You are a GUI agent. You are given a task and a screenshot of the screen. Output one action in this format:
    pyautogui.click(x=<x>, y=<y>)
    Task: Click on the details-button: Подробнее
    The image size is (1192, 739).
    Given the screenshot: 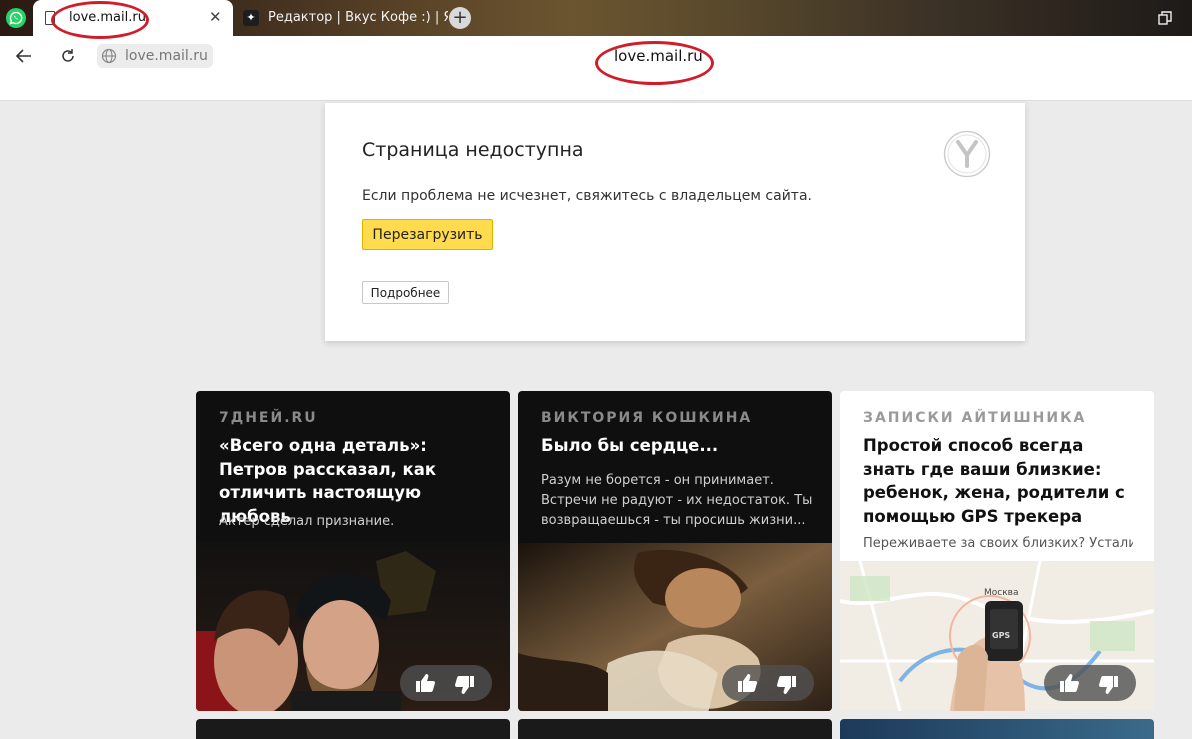 What is the action you would take?
    pyautogui.click(x=405, y=292)
    